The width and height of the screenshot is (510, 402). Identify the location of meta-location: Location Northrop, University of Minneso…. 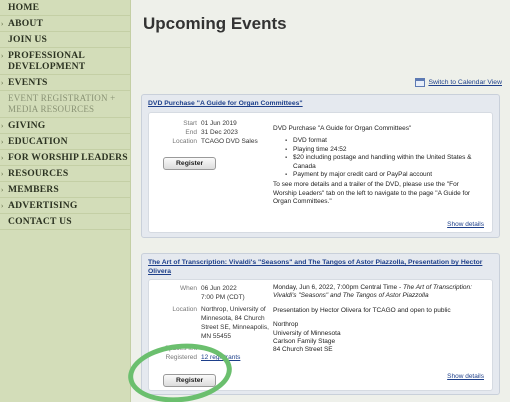
(220, 323).